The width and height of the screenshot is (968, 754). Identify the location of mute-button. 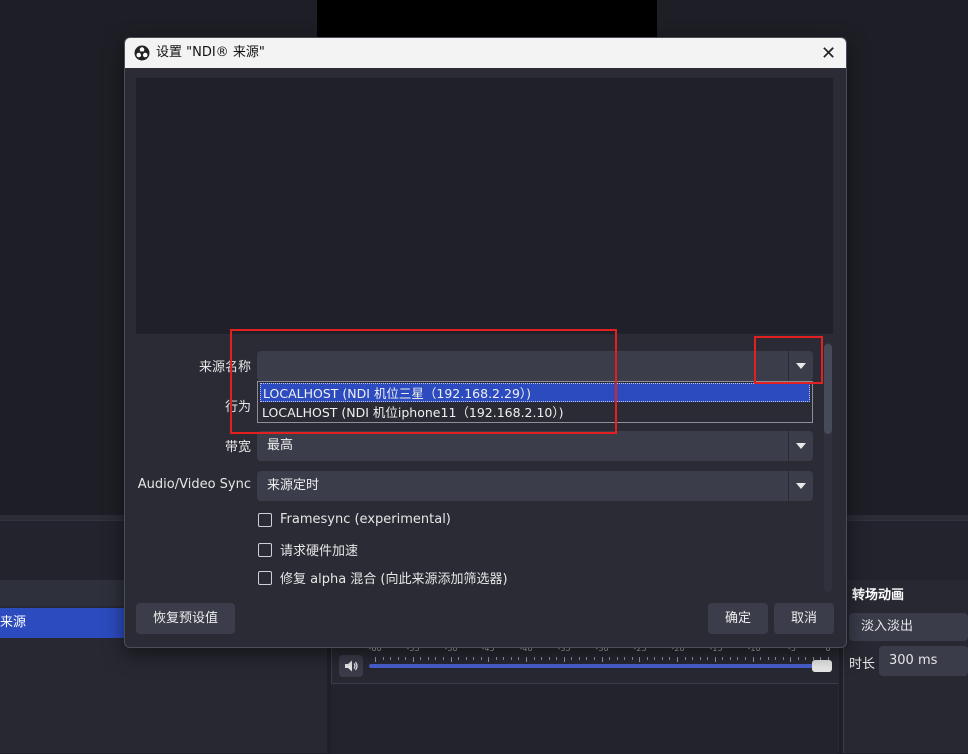
(351, 666).